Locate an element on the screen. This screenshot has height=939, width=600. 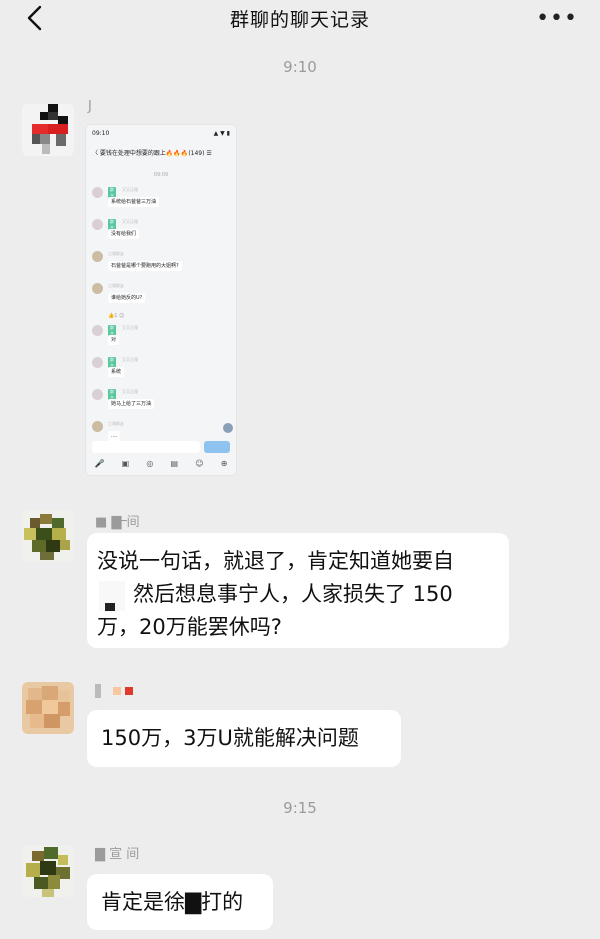
message-bubble: 肯定是徐▇打的 is located at coordinates (180, 902).